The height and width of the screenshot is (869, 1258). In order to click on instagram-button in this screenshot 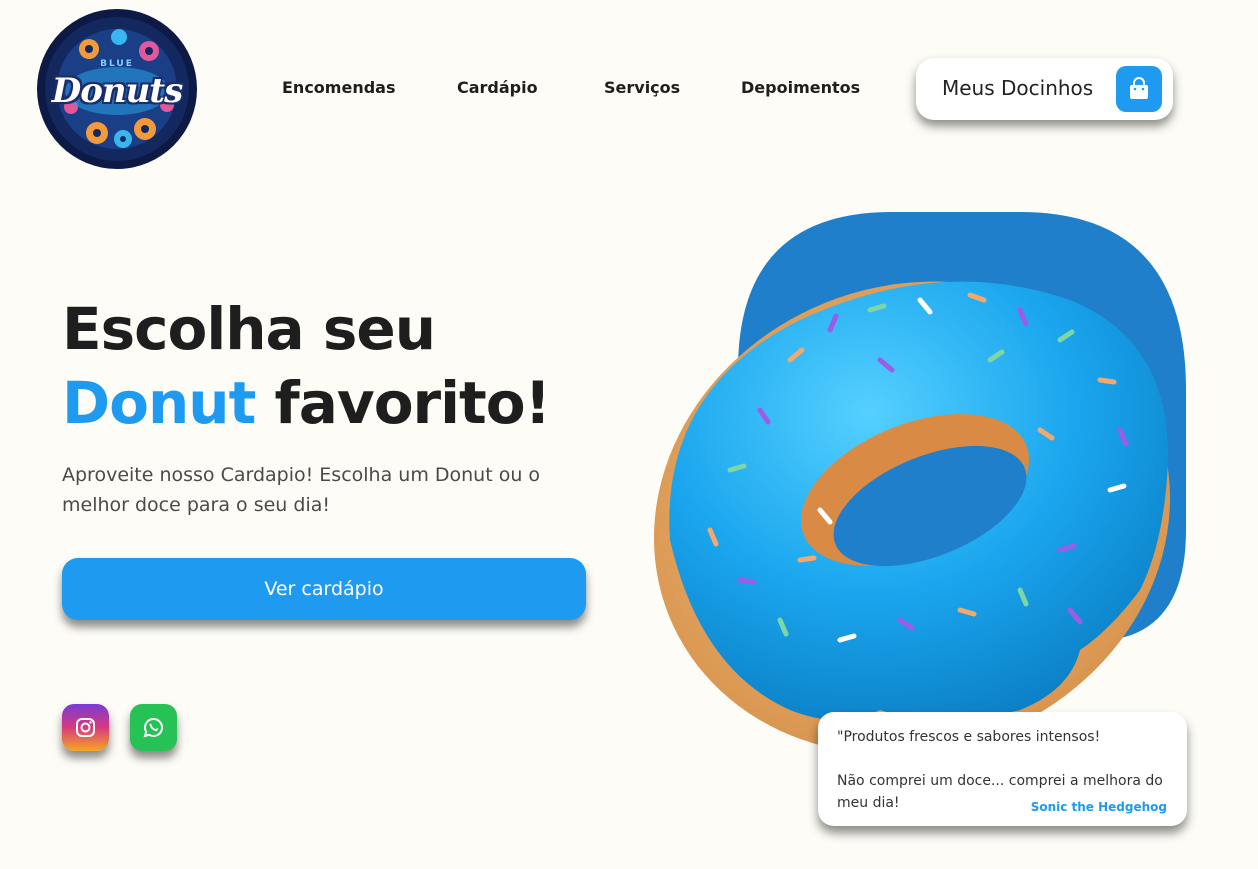, I will do `click(85, 727)`.